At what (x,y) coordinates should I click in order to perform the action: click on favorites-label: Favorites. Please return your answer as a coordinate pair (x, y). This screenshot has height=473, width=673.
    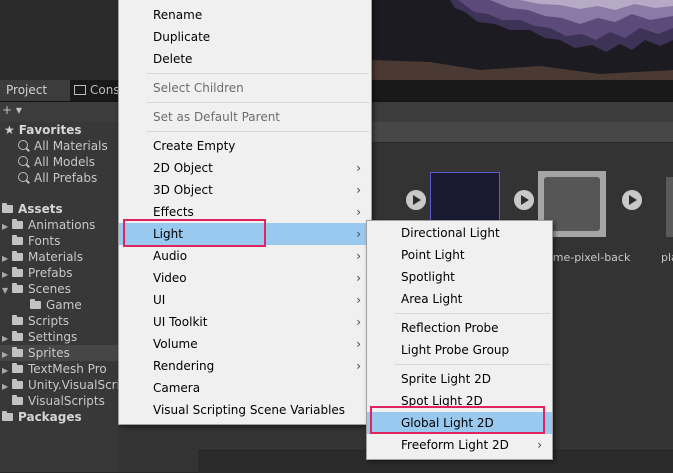
    Looking at the image, I should click on (50, 130).